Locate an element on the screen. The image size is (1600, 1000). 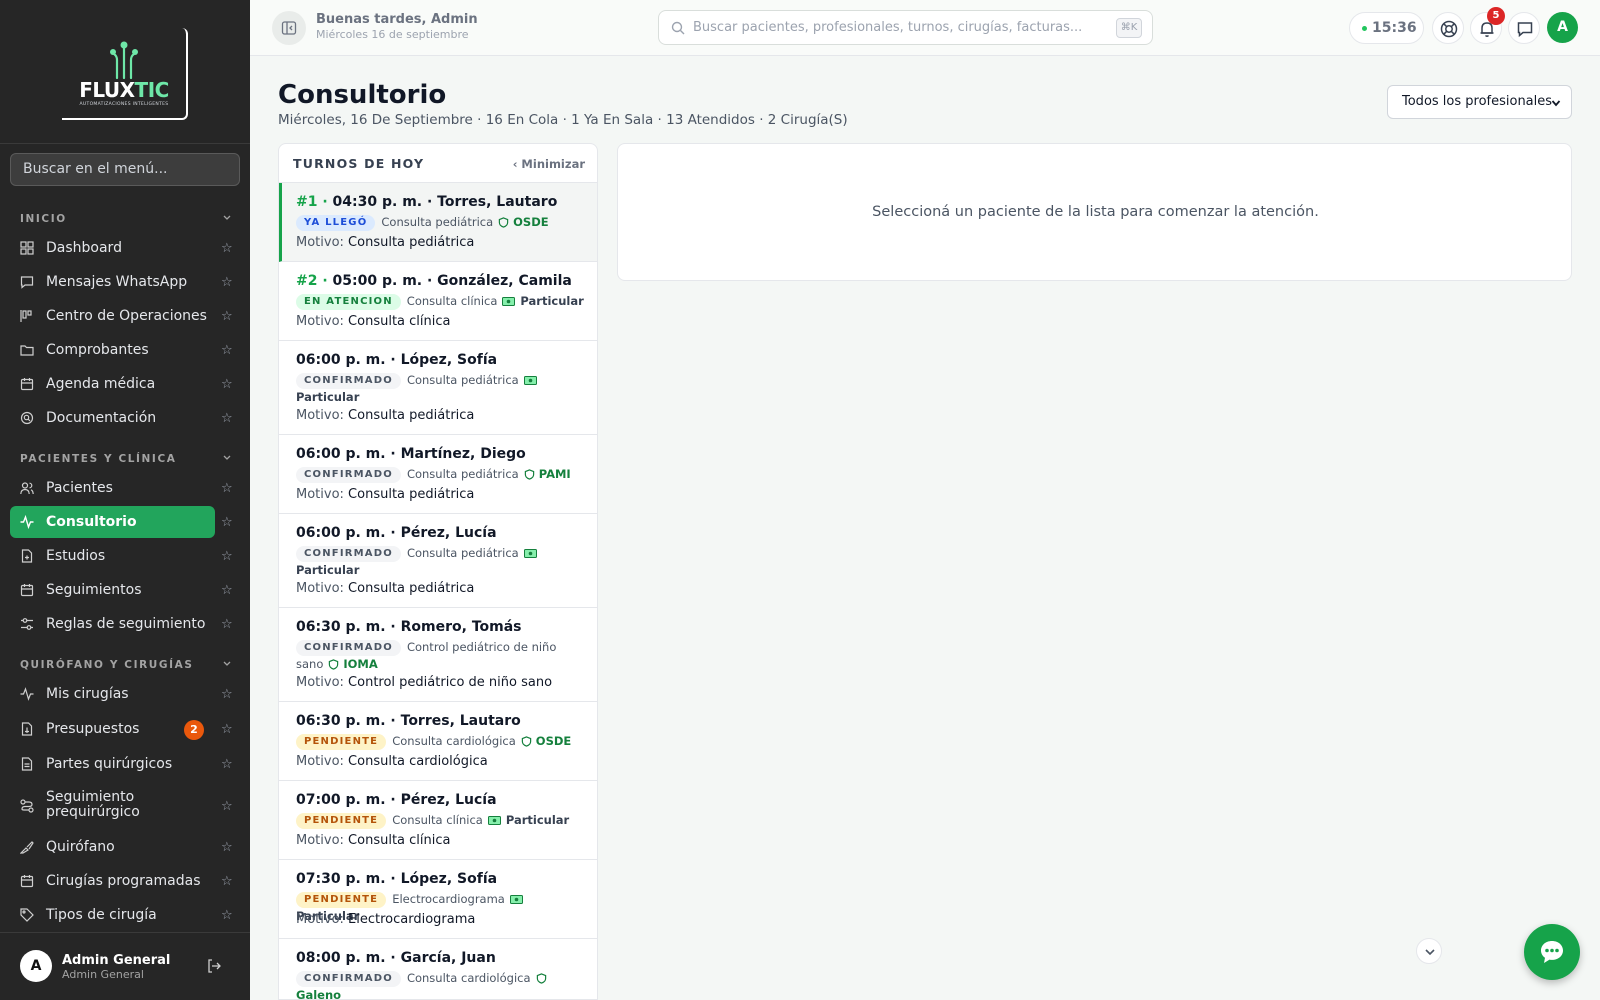
logo-circuit-icon is located at coordinates (124, 60).